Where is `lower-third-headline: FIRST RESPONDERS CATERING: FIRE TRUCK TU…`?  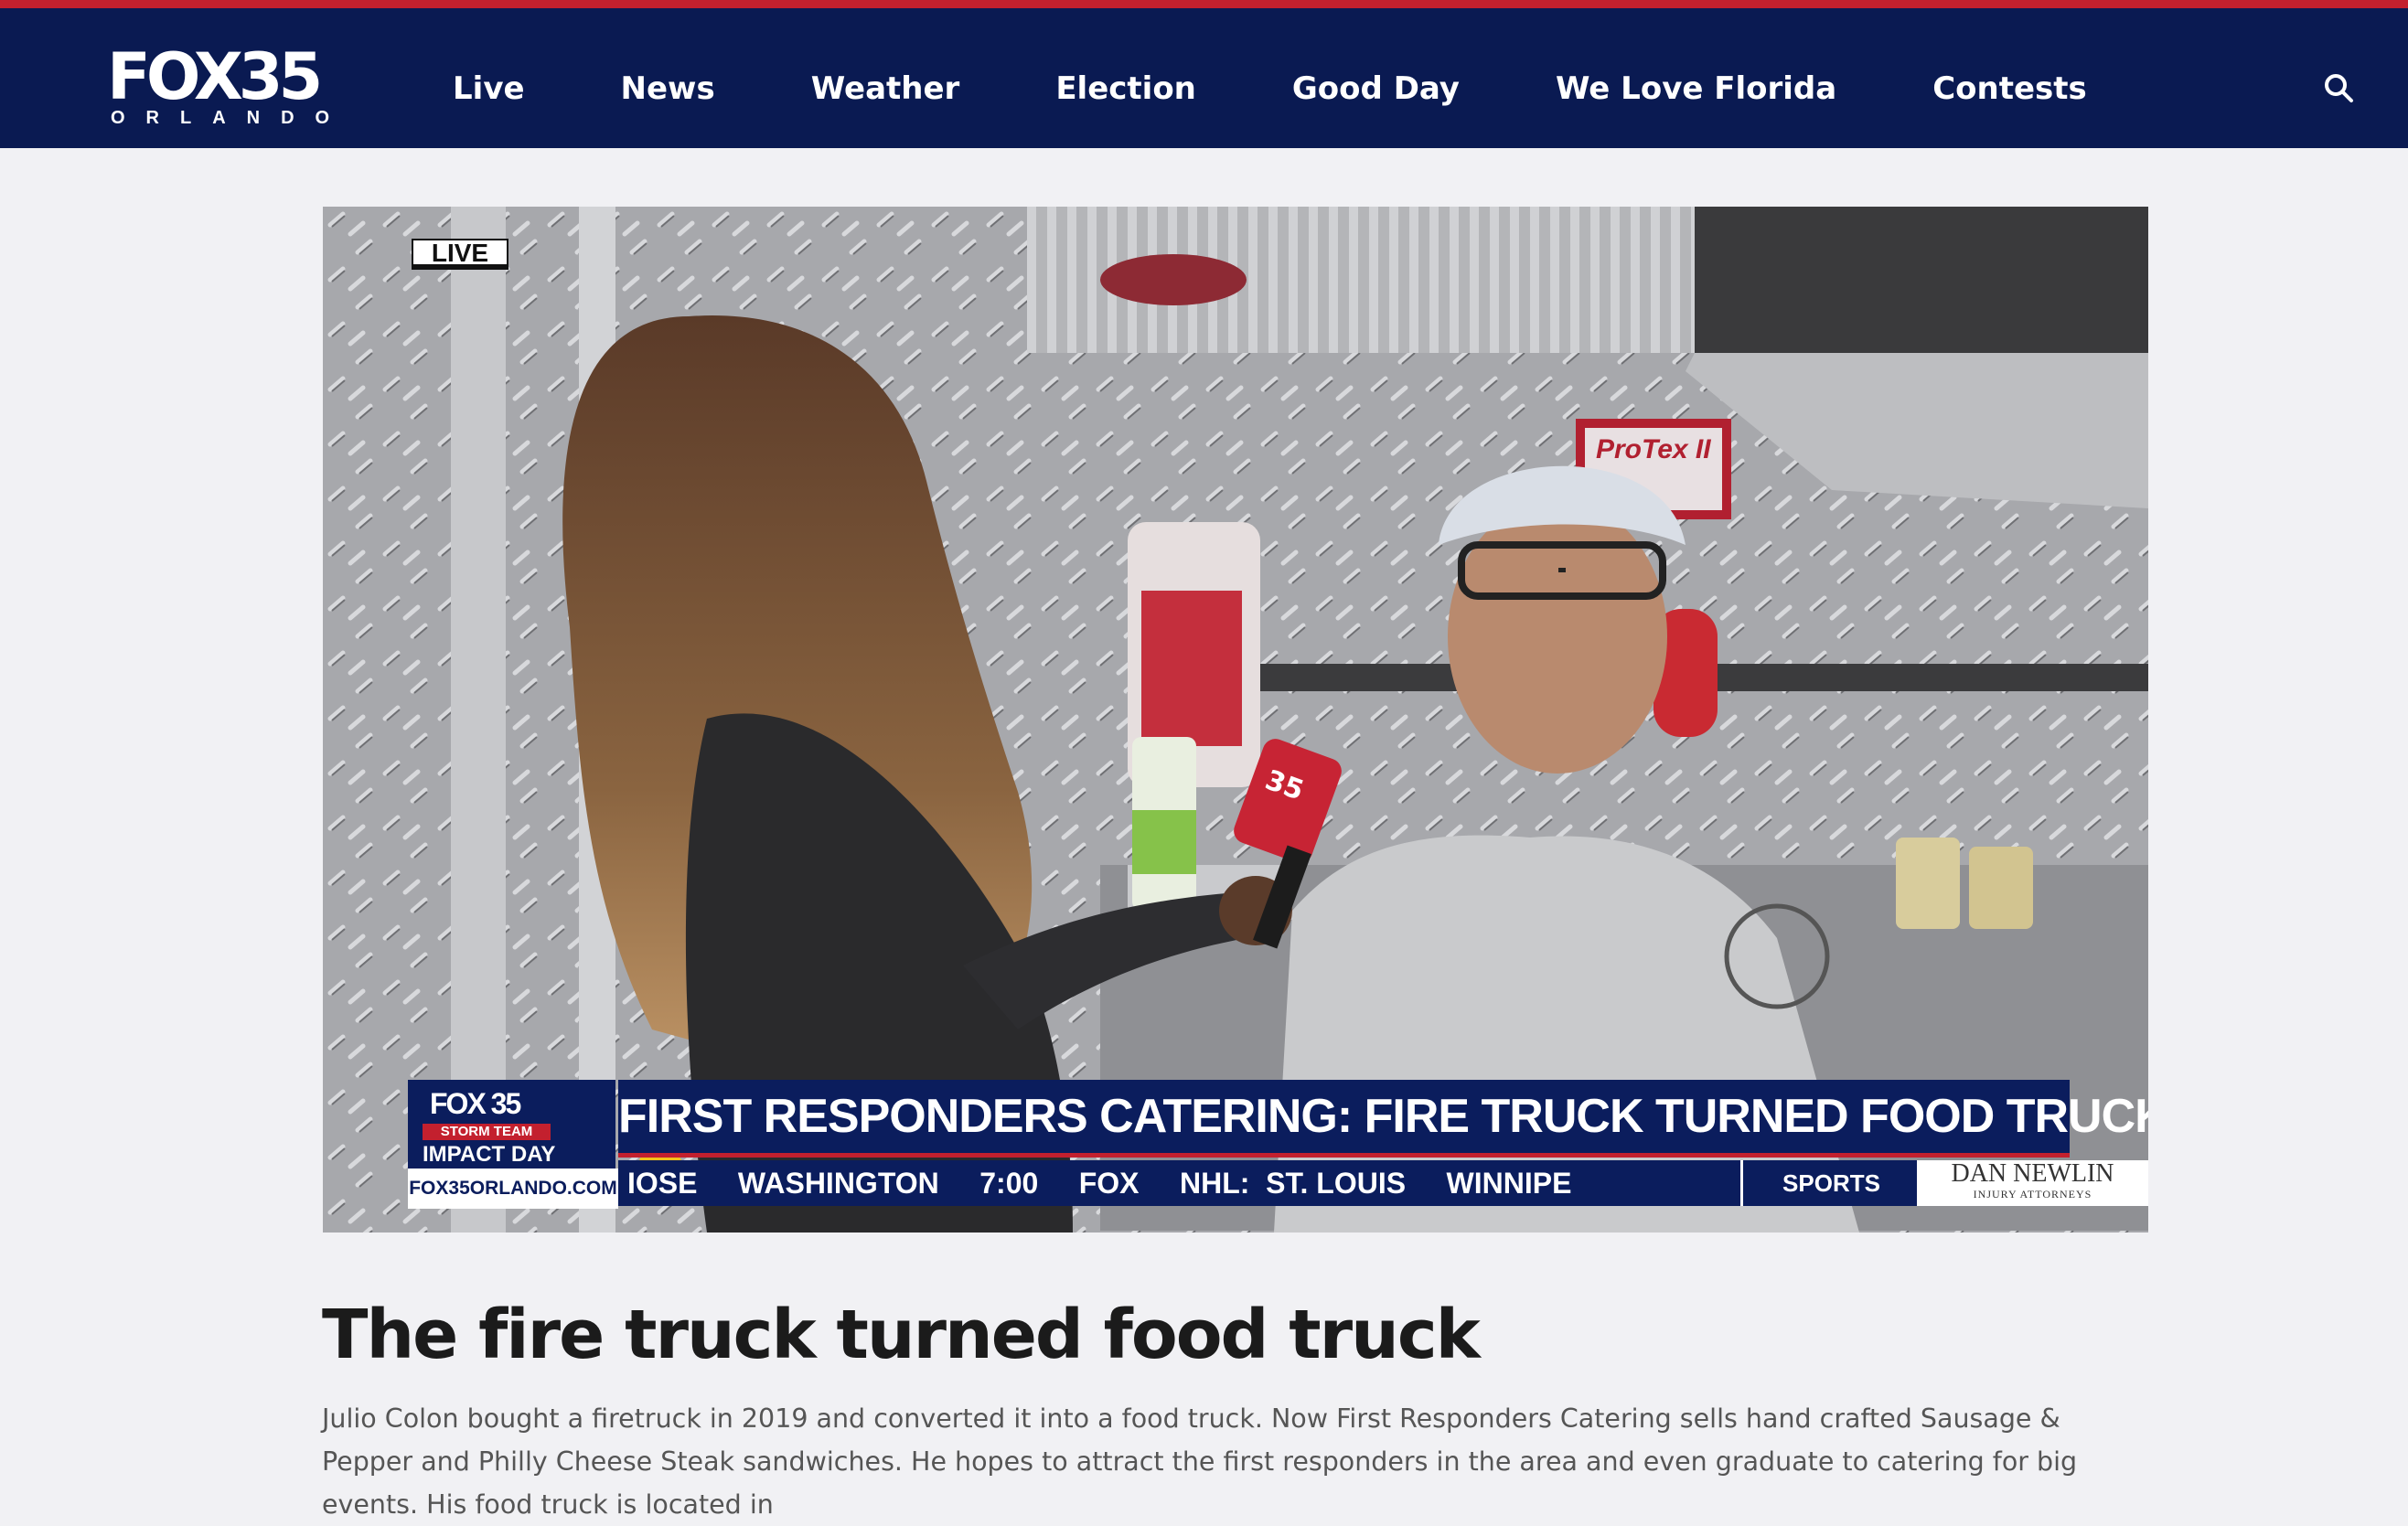
lower-third-headline: FIRST RESPONDERS CATERING: FIRE TRUCK TU… is located at coordinates (1383, 1116).